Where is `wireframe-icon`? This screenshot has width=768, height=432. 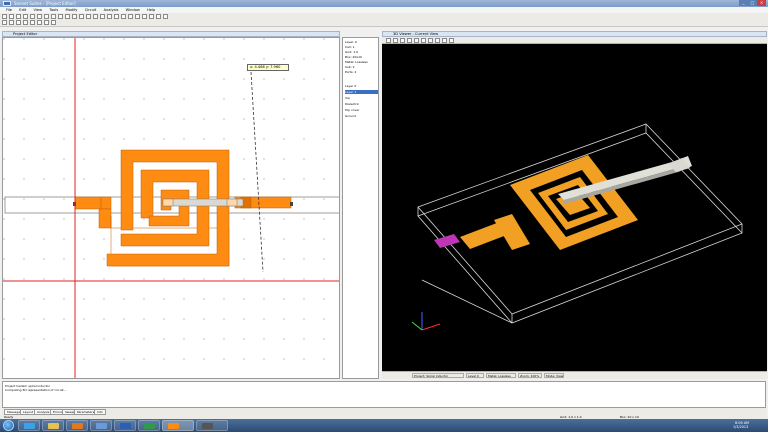
wireframe-icon is located at coordinates (444, 40).